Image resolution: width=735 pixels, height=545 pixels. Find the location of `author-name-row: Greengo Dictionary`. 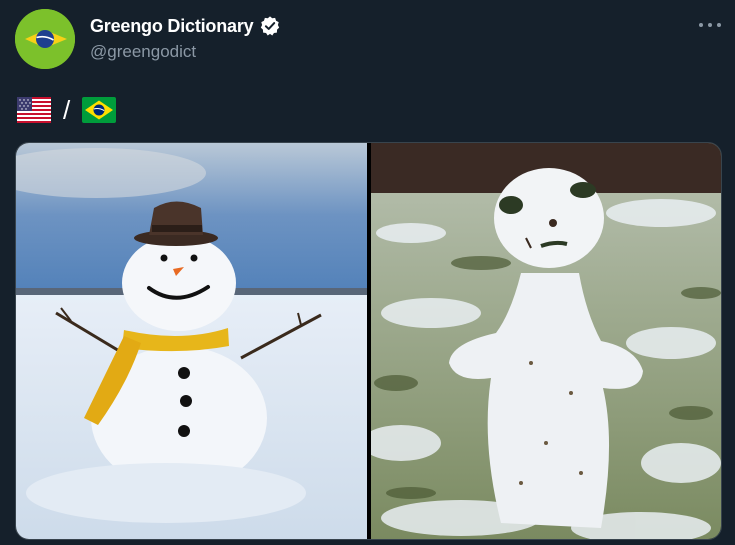

author-name-row: Greengo Dictionary is located at coordinates (185, 26).